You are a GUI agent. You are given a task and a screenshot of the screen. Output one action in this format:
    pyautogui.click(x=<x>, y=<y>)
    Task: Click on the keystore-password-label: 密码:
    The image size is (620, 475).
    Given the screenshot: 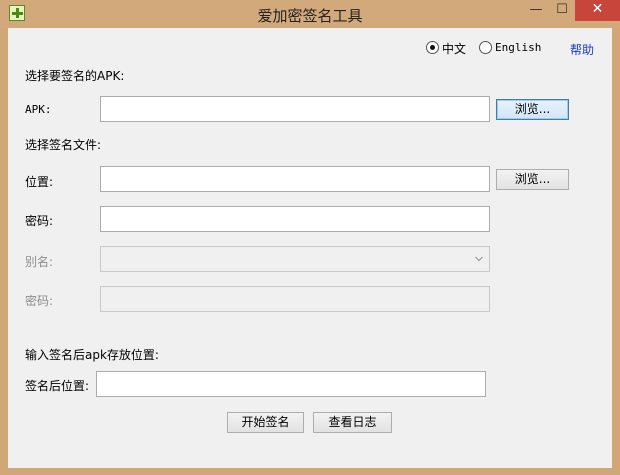 What is the action you would take?
    pyautogui.click(x=39, y=221)
    